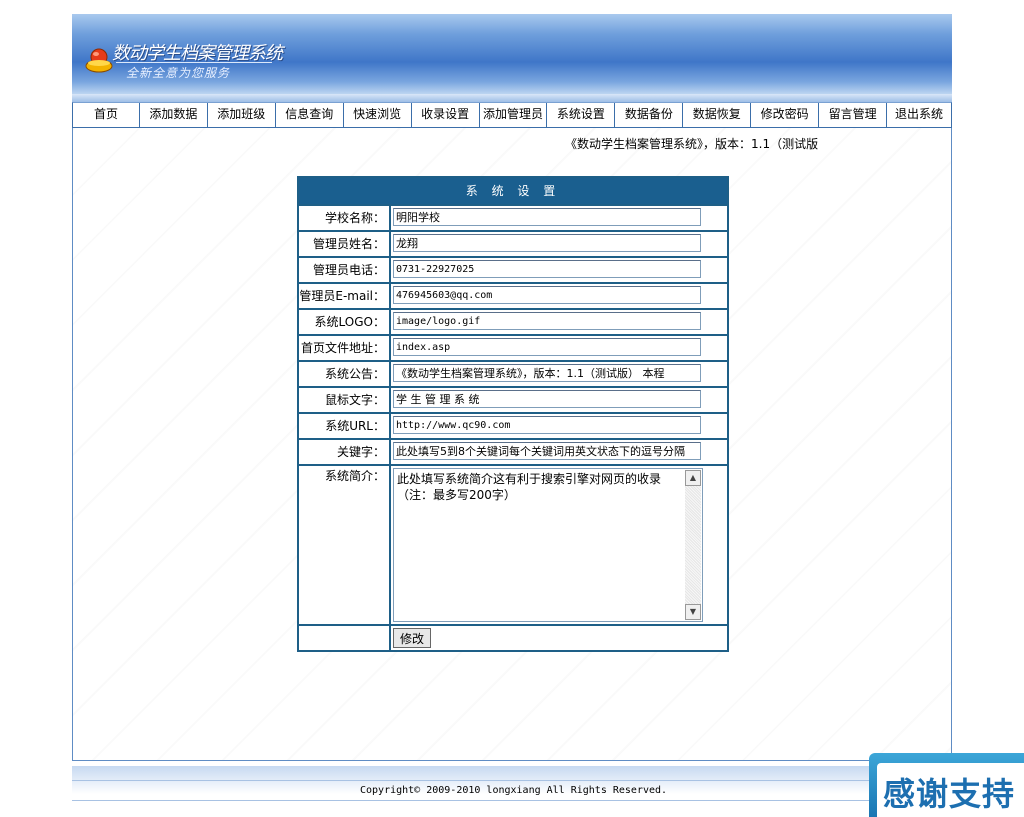  I want to click on intro-label: 系统简介：, so click(345, 545).